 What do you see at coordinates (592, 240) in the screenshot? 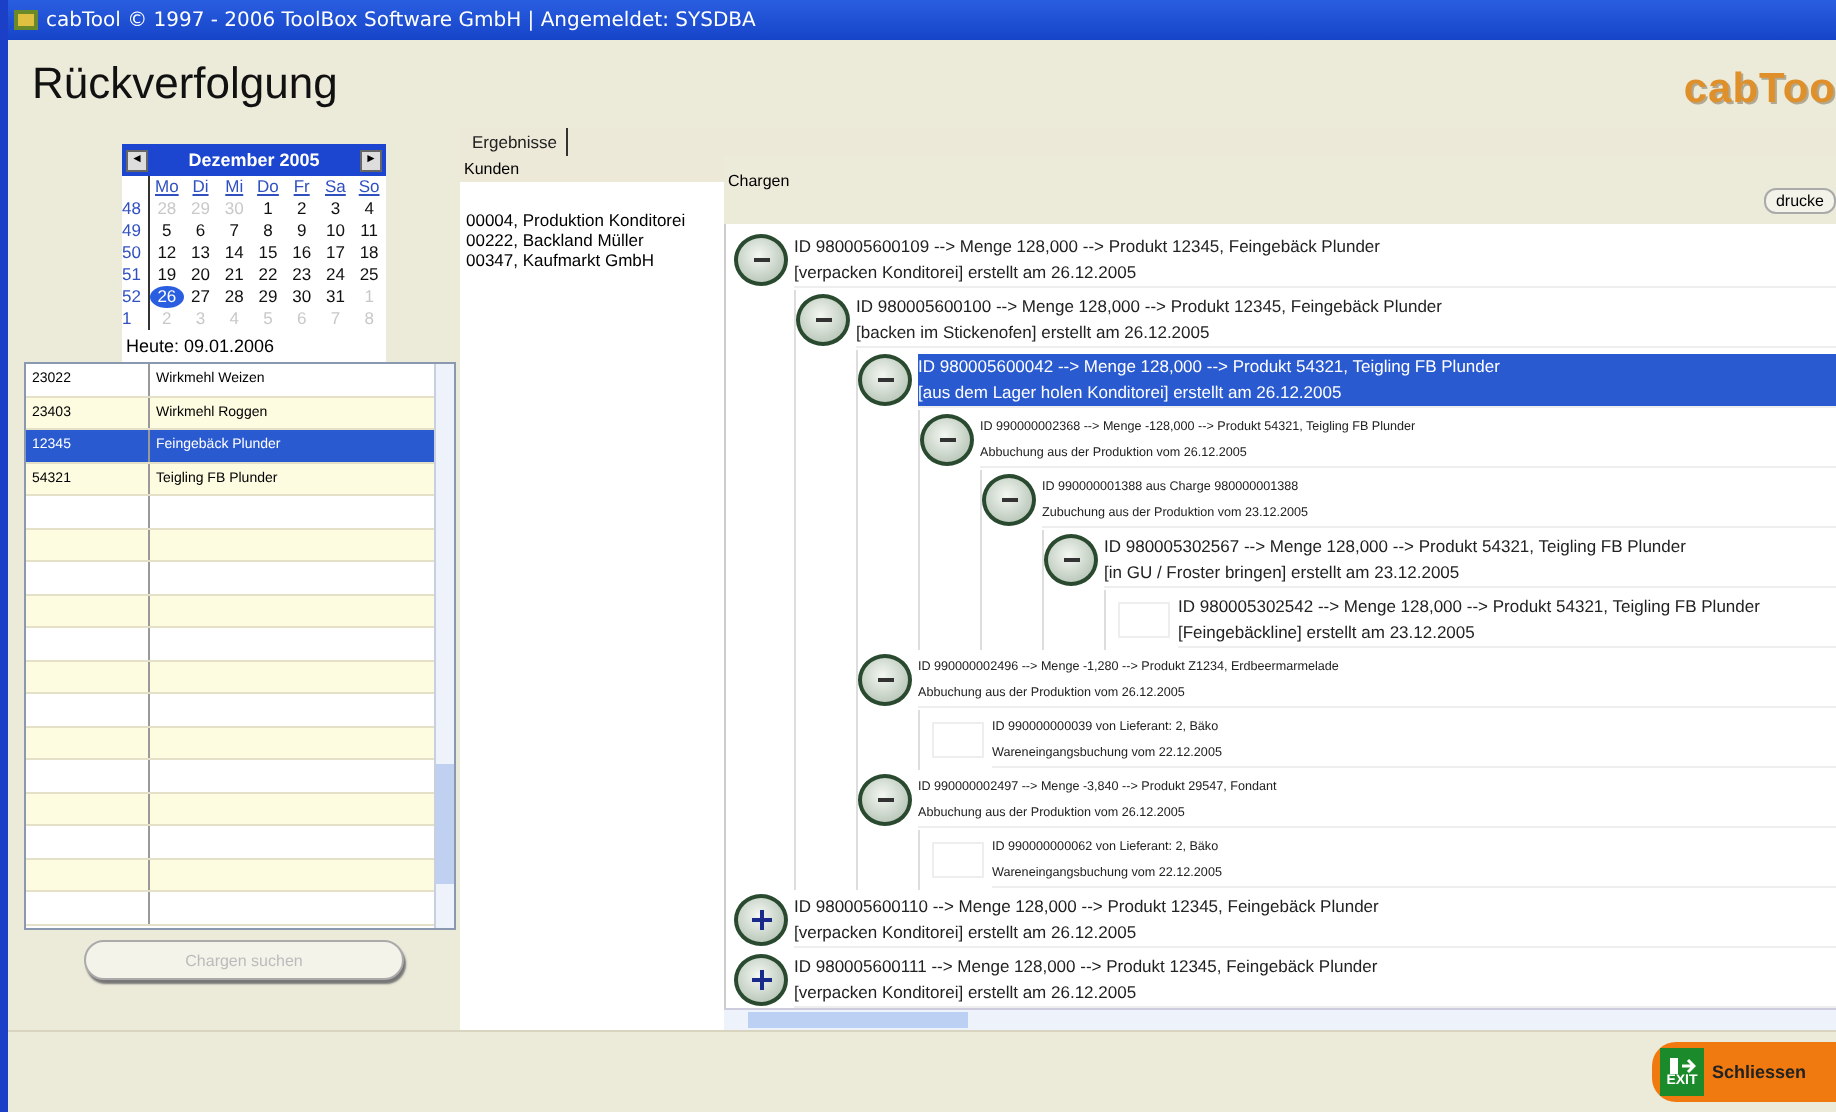
I see `customer-entry: 00222, Backland Müller` at bounding box center [592, 240].